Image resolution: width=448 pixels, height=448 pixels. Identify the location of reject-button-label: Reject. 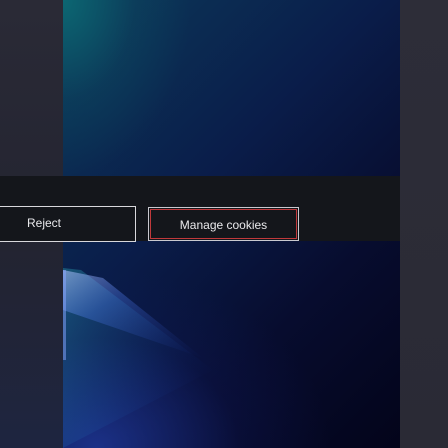
(44, 223).